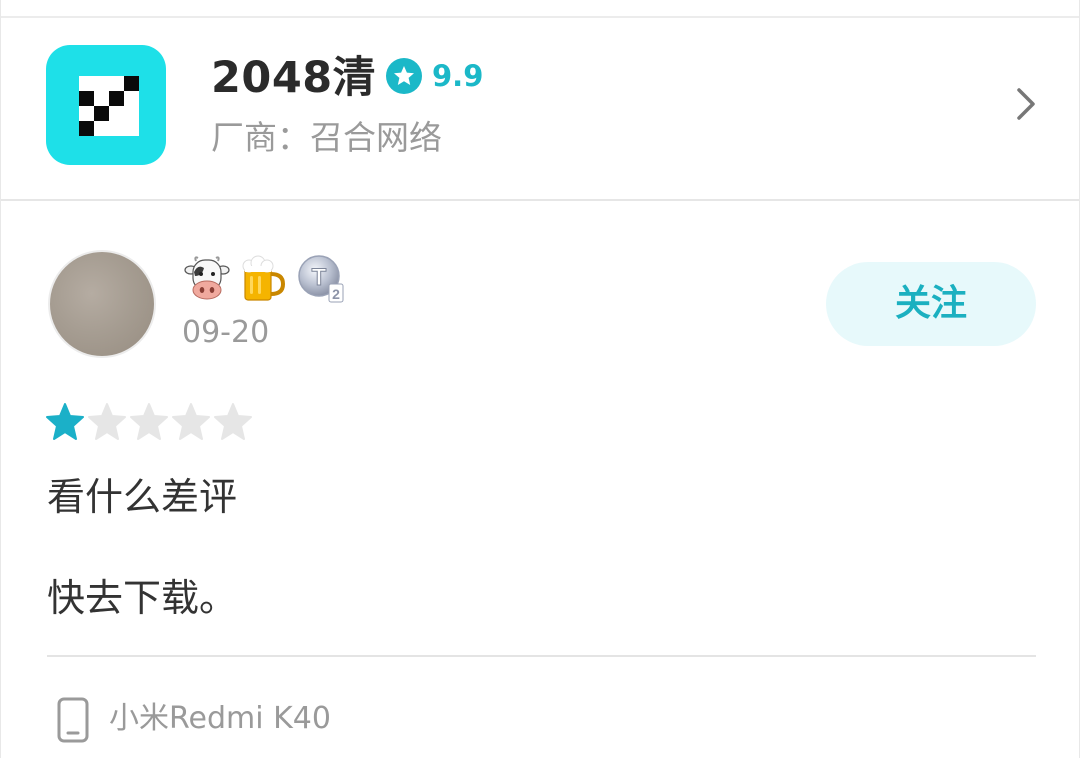 This screenshot has width=1080, height=758. What do you see at coordinates (541, 656) in the screenshot?
I see `divider` at bounding box center [541, 656].